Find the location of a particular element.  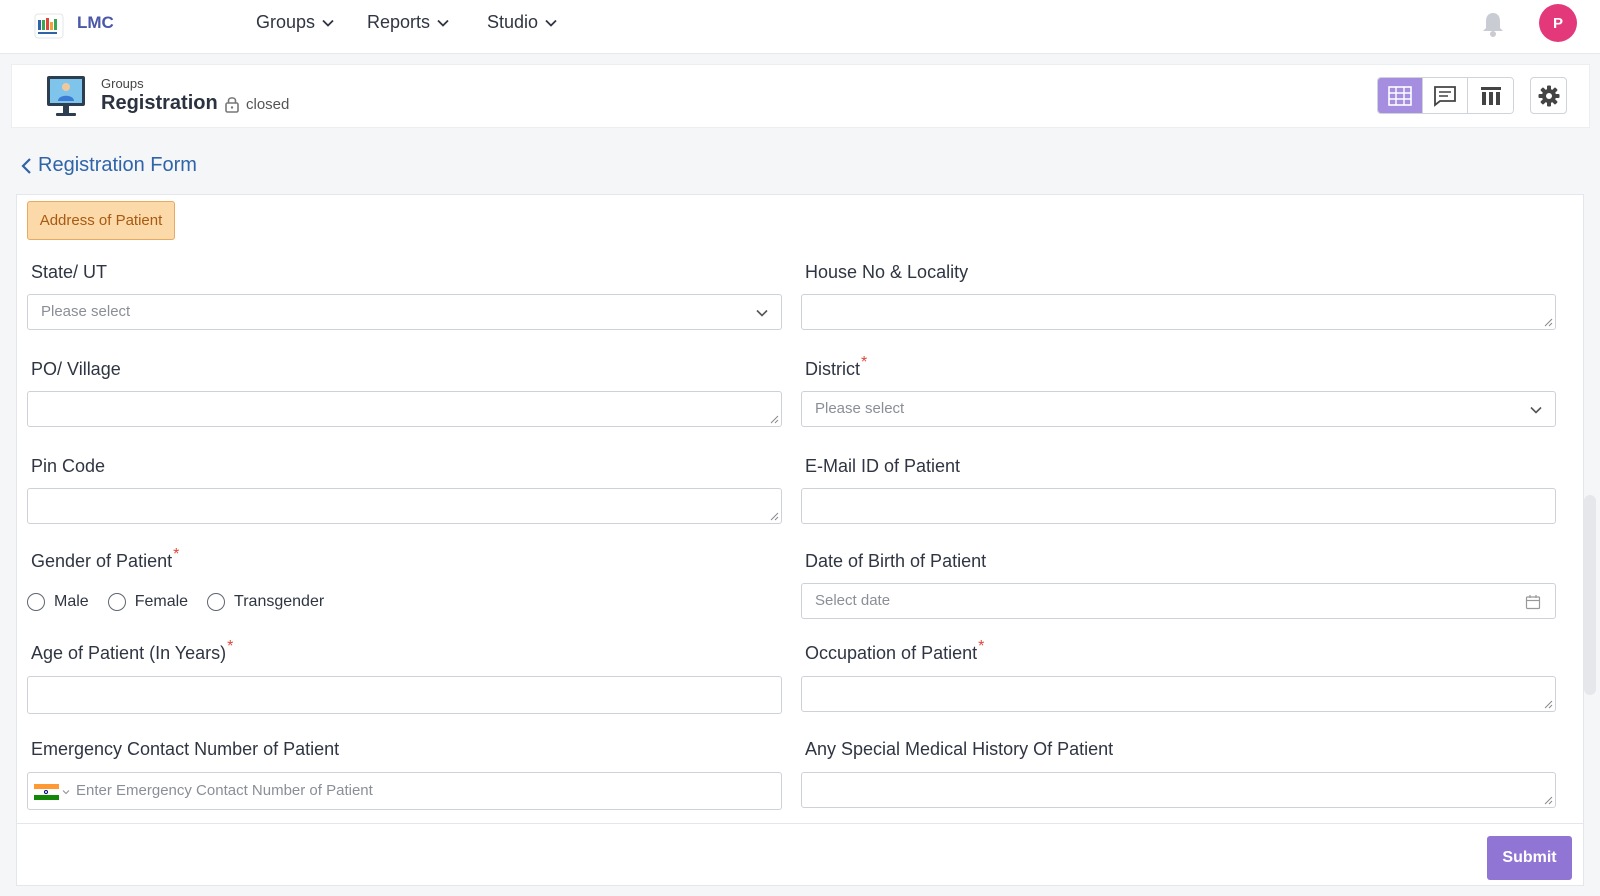

nav-reports: Reports is located at coordinates (408, 22).